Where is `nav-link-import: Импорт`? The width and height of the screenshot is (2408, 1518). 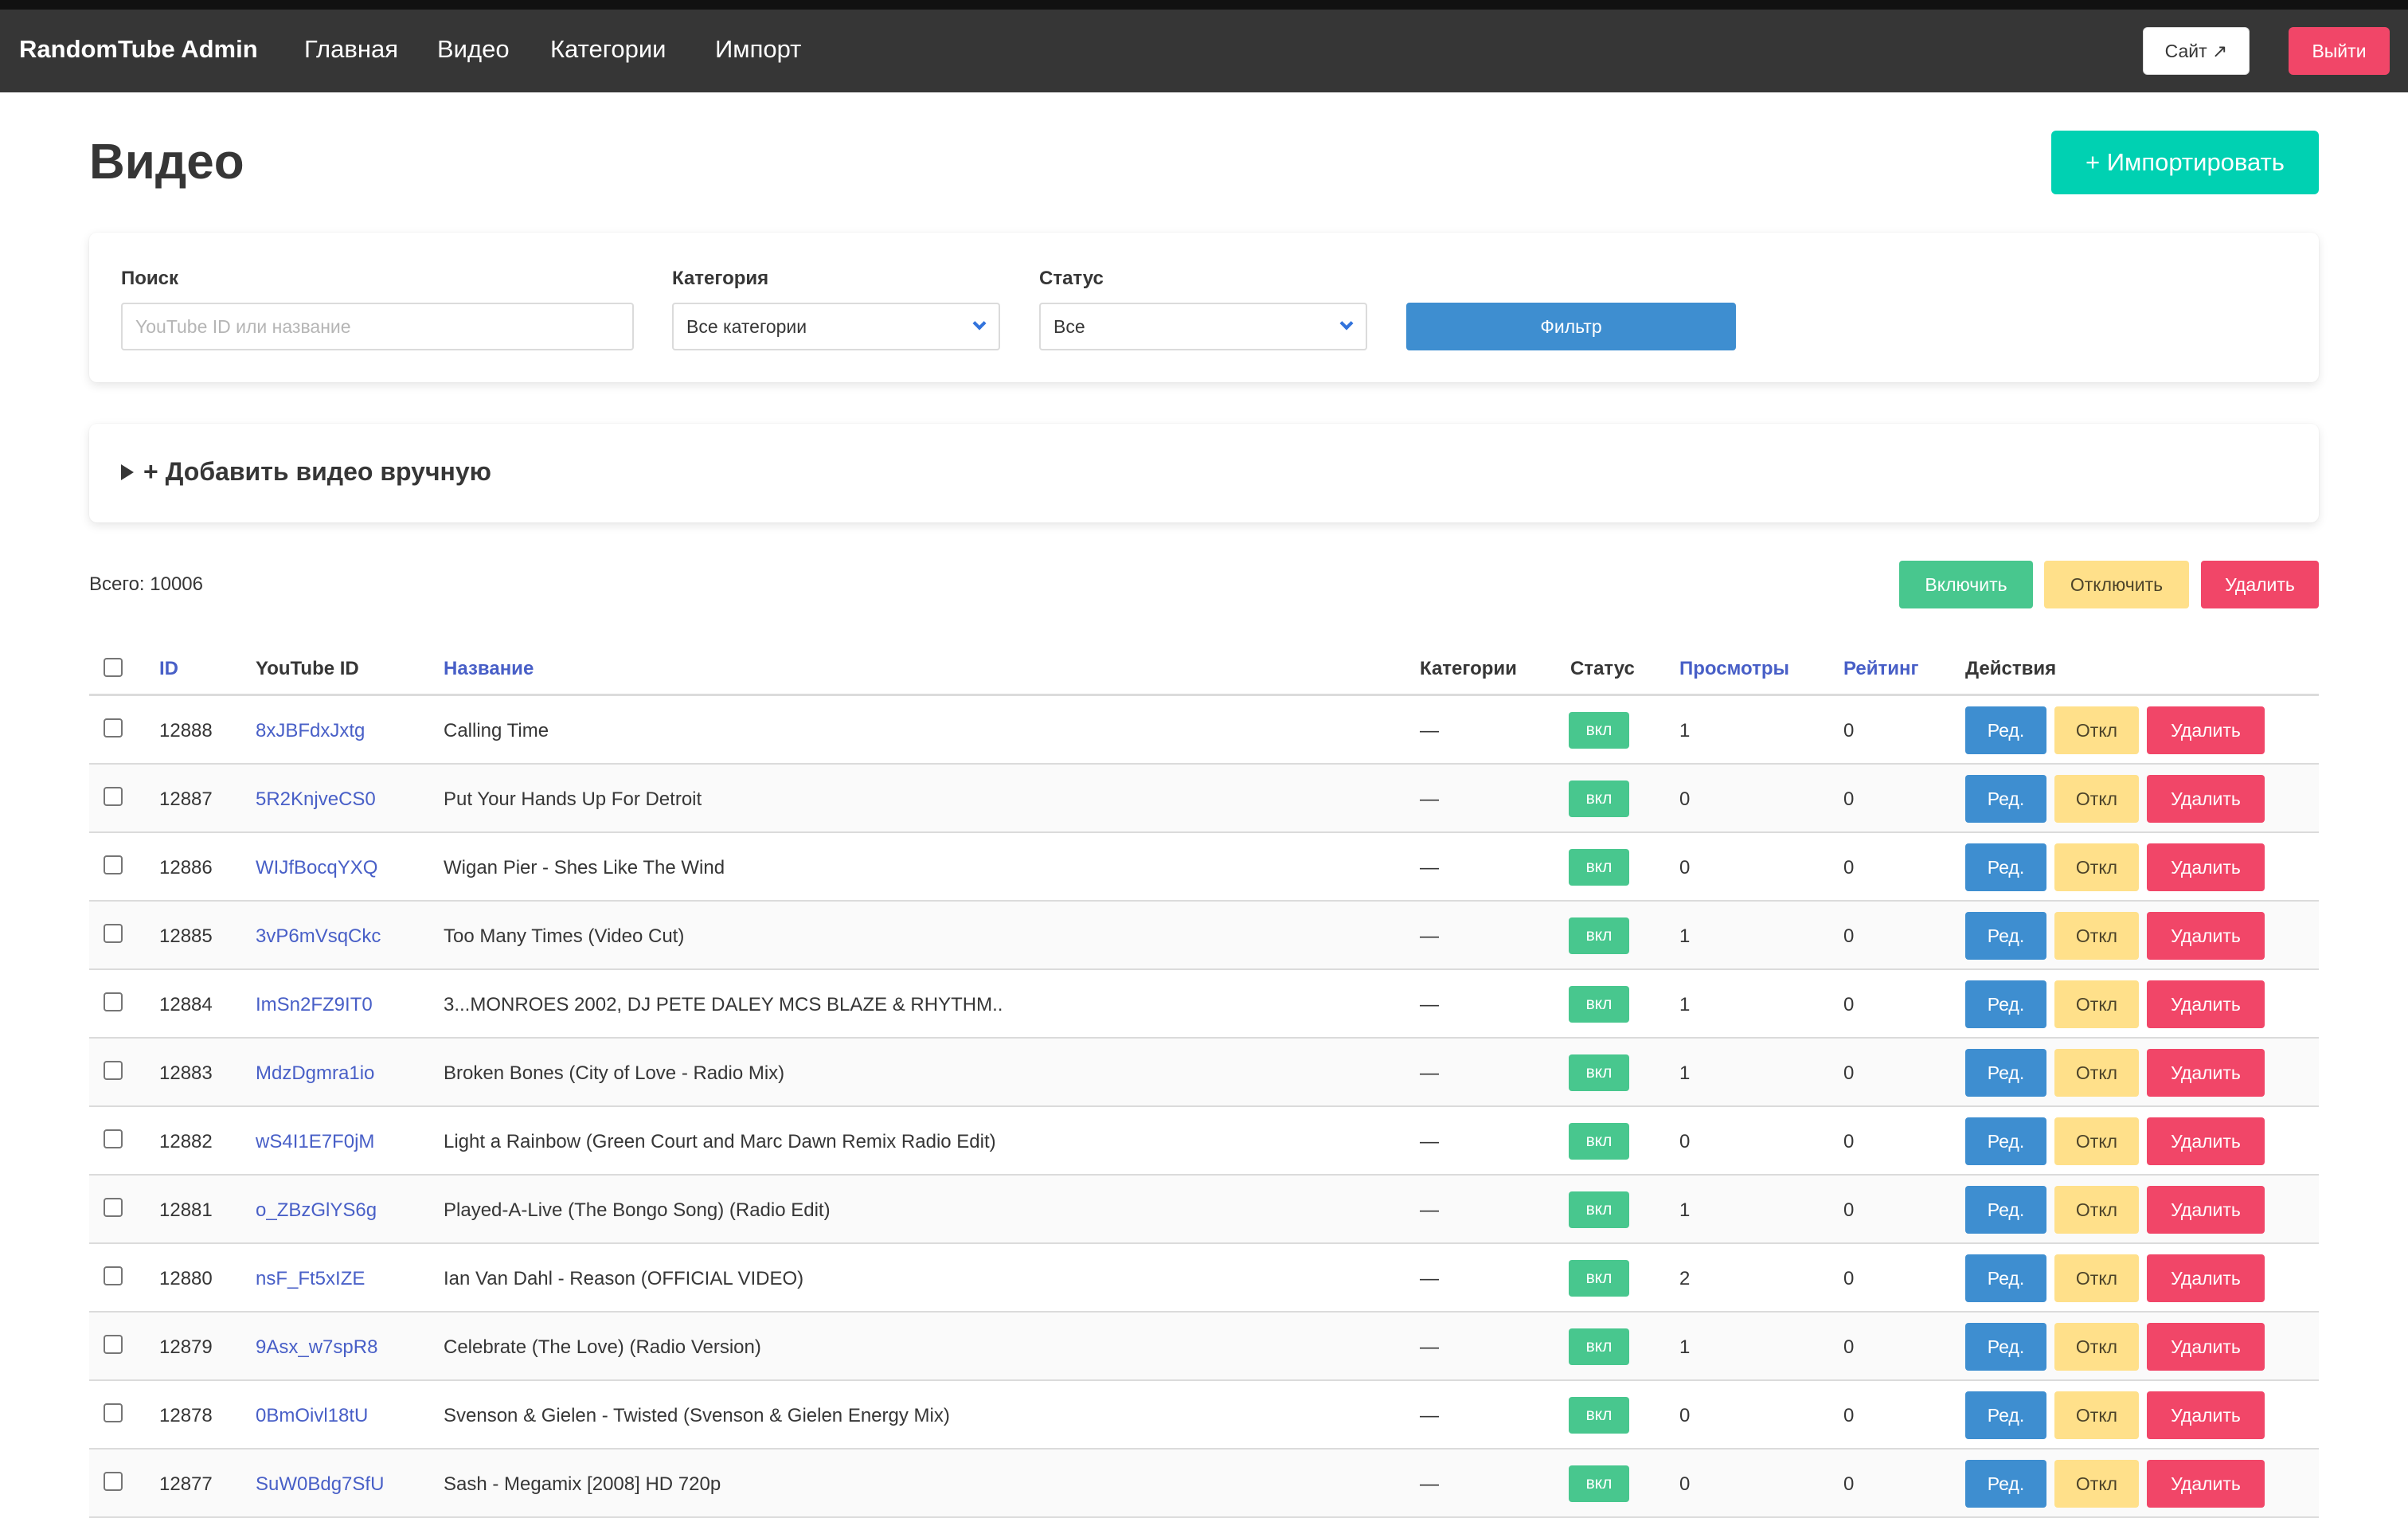 nav-link-import: Импорт is located at coordinates (758, 49).